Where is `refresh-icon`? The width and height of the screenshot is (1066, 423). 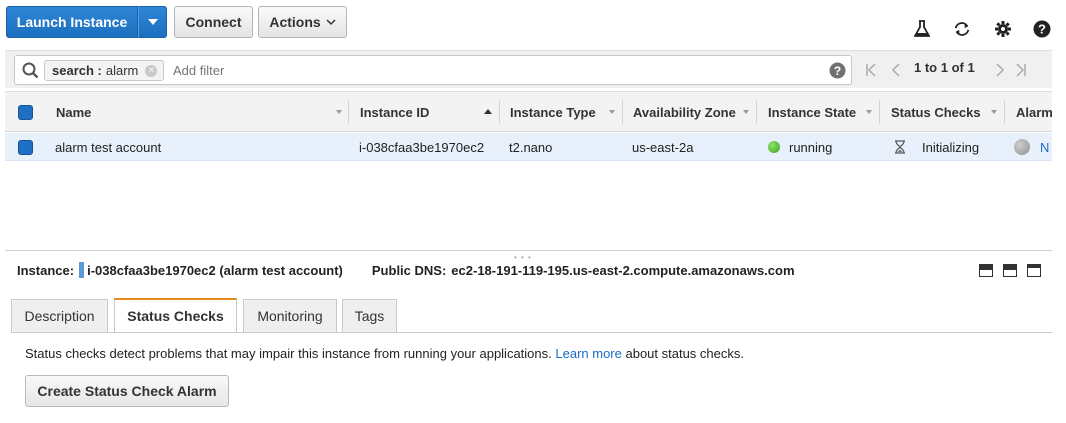 refresh-icon is located at coordinates (962, 29).